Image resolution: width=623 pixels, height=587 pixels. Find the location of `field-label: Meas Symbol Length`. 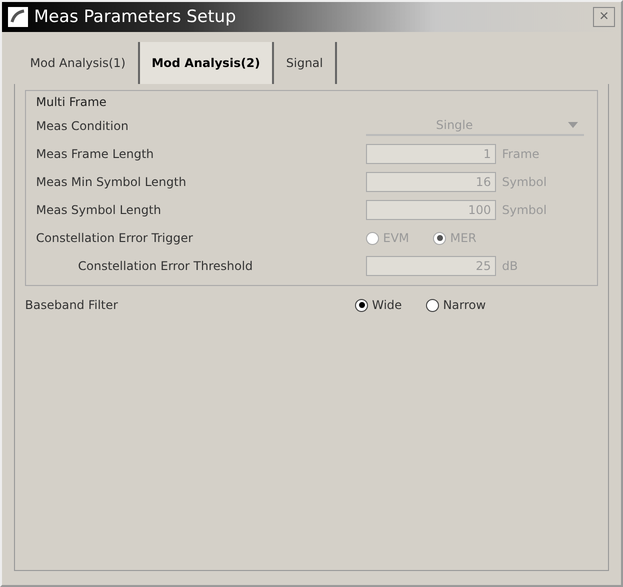

field-label: Meas Symbol Length is located at coordinates (99, 210).